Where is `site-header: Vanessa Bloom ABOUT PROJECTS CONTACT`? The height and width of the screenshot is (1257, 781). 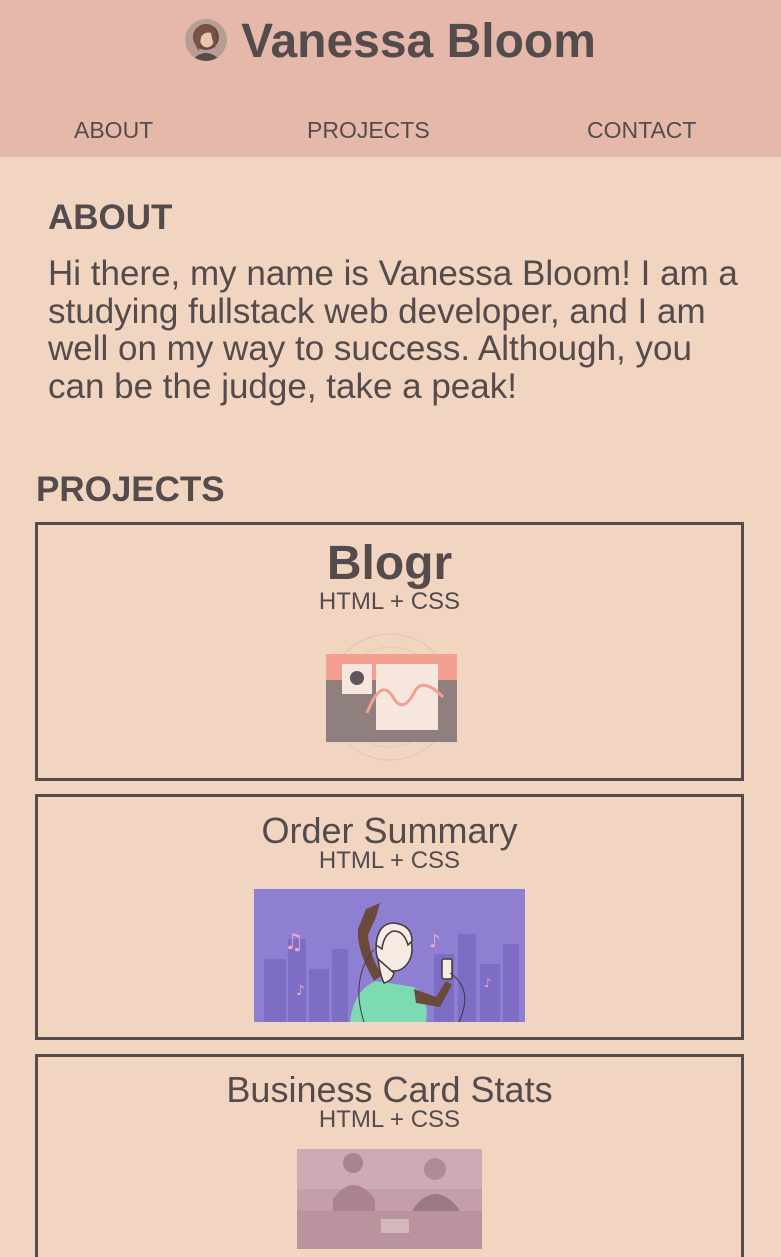 site-header: Vanessa Bloom ABOUT PROJECTS CONTACT is located at coordinates (390, 78).